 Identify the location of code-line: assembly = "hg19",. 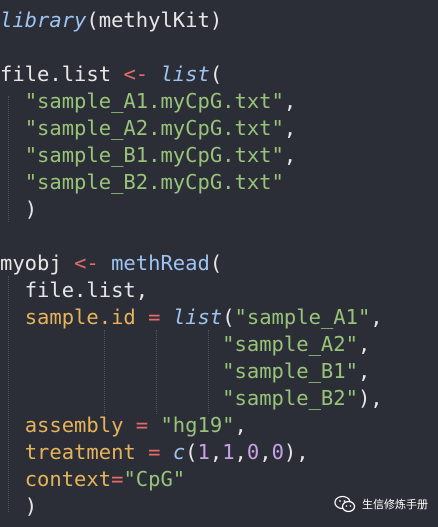
(123, 425).